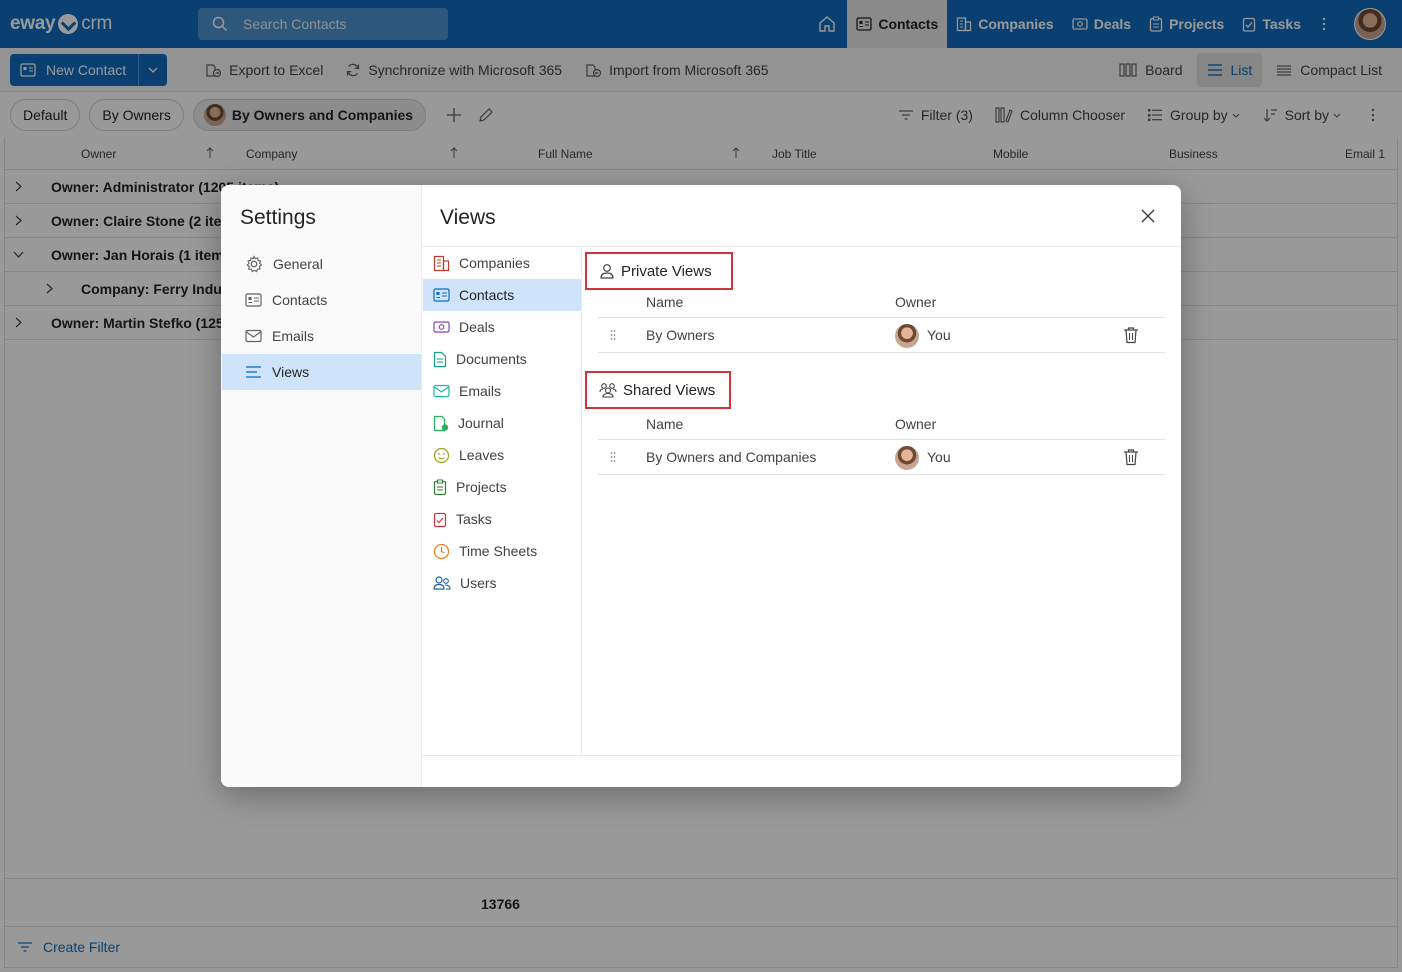  I want to click on category-label: Tasks, so click(474, 519).